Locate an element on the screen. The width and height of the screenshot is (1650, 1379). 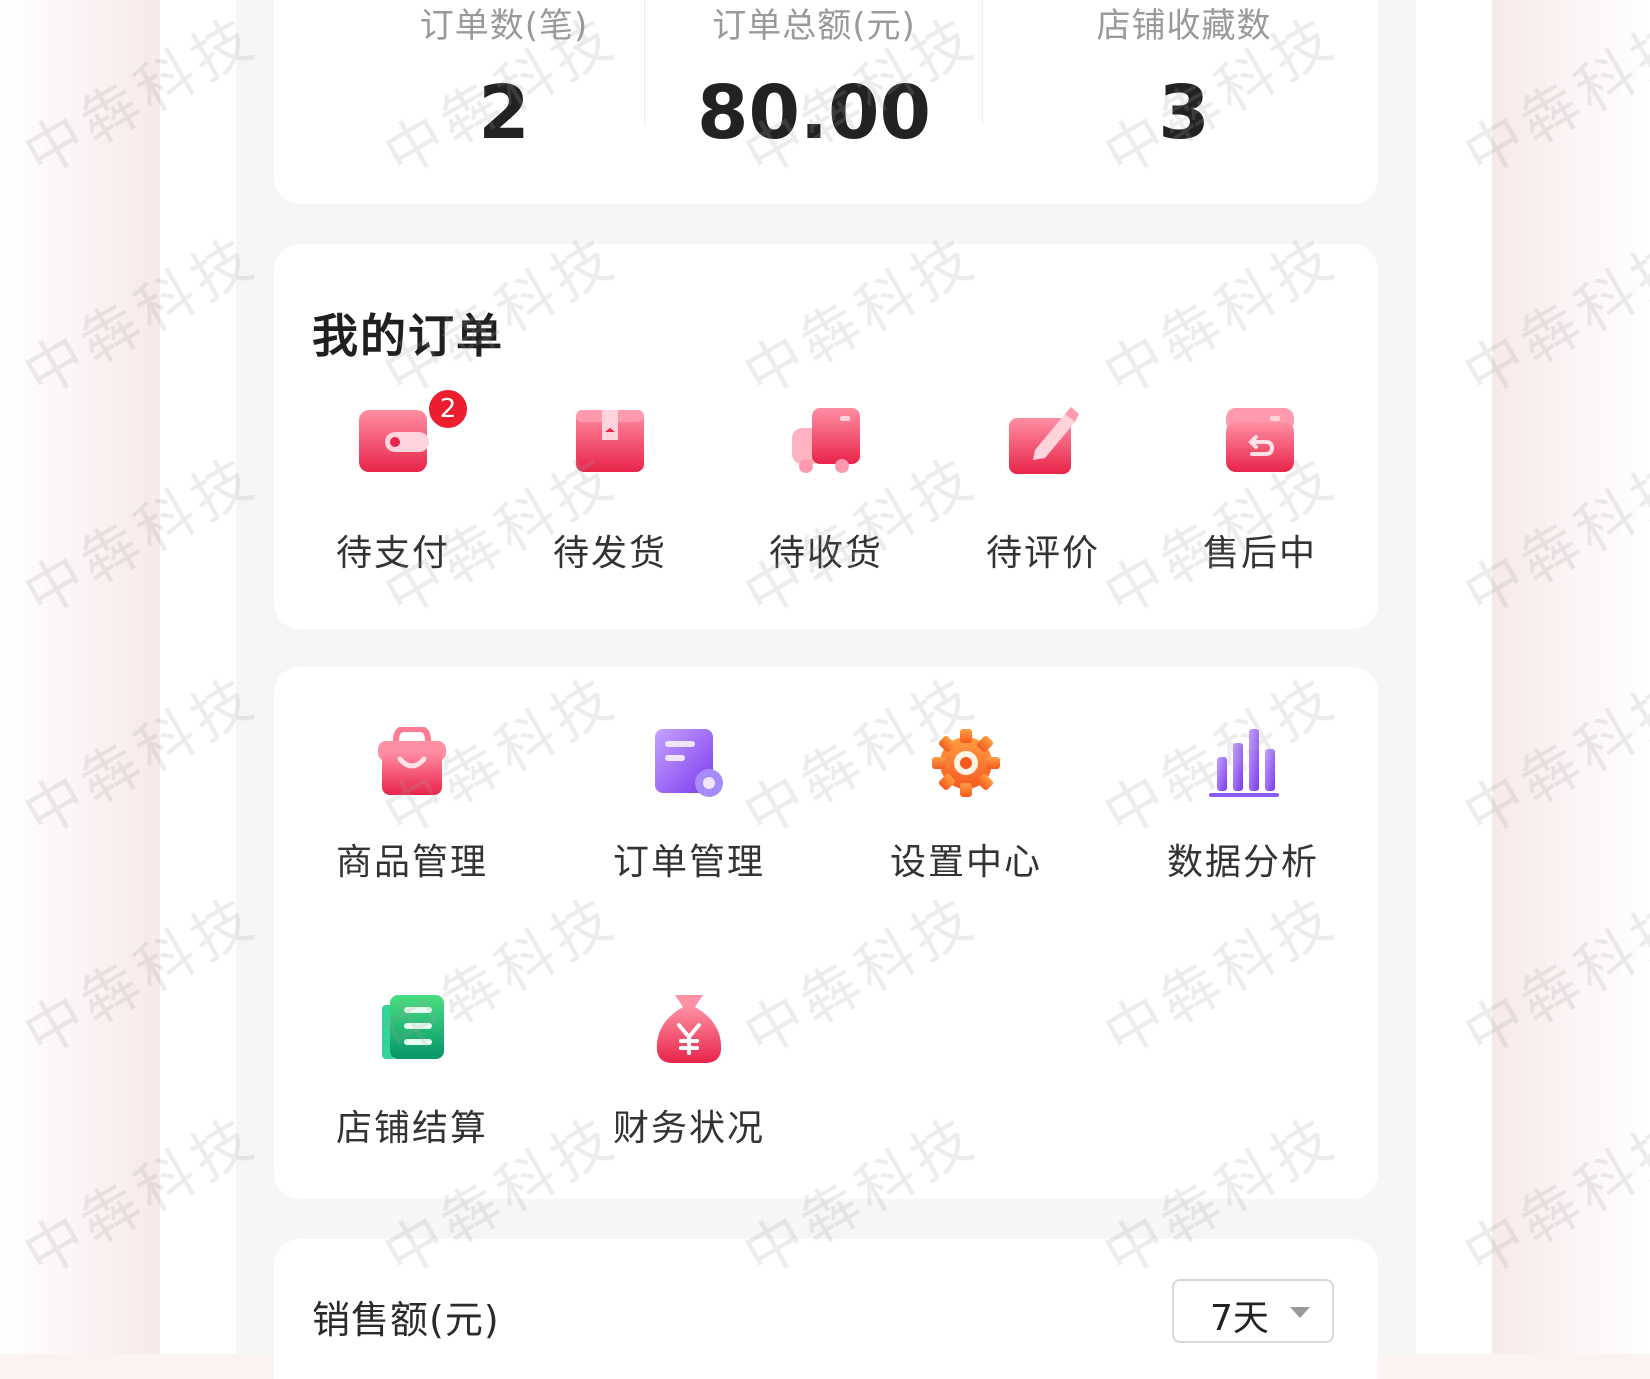
stats-card: 订单数(笔) 2 订单总额(元) 80.00 店铺收藏数 3 is located at coordinates (826, 102).